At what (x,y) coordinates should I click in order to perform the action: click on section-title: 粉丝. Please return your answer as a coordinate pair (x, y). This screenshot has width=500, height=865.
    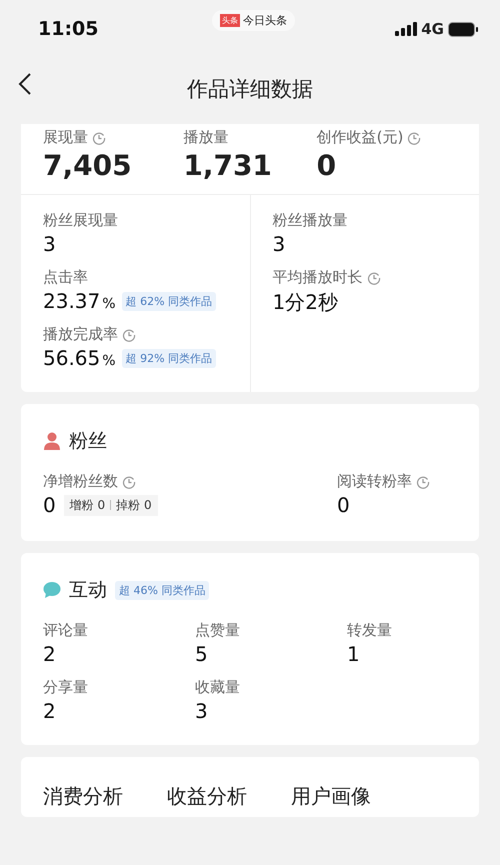
    Looking at the image, I should click on (88, 441).